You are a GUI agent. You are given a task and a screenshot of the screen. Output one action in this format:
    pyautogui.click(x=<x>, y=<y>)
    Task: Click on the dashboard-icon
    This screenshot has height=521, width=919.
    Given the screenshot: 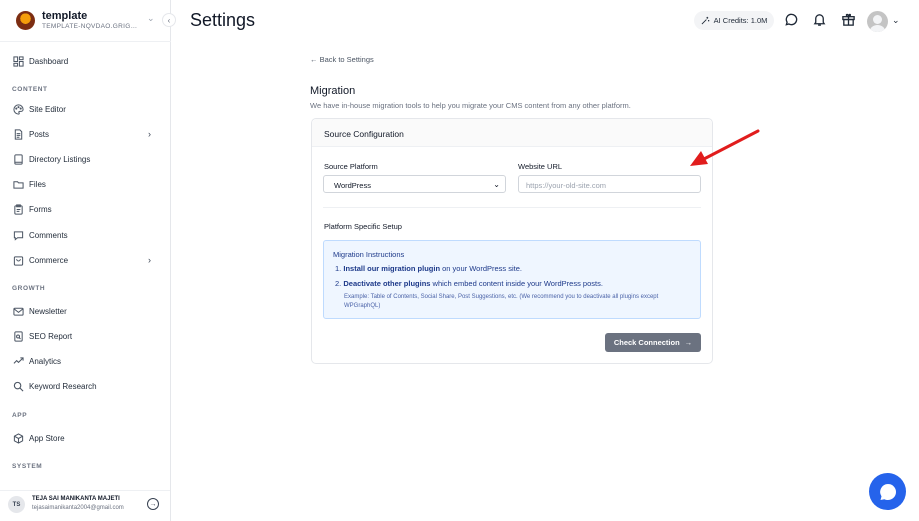 What is the action you would take?
    pyautogui.click(x=18, y=61)
    